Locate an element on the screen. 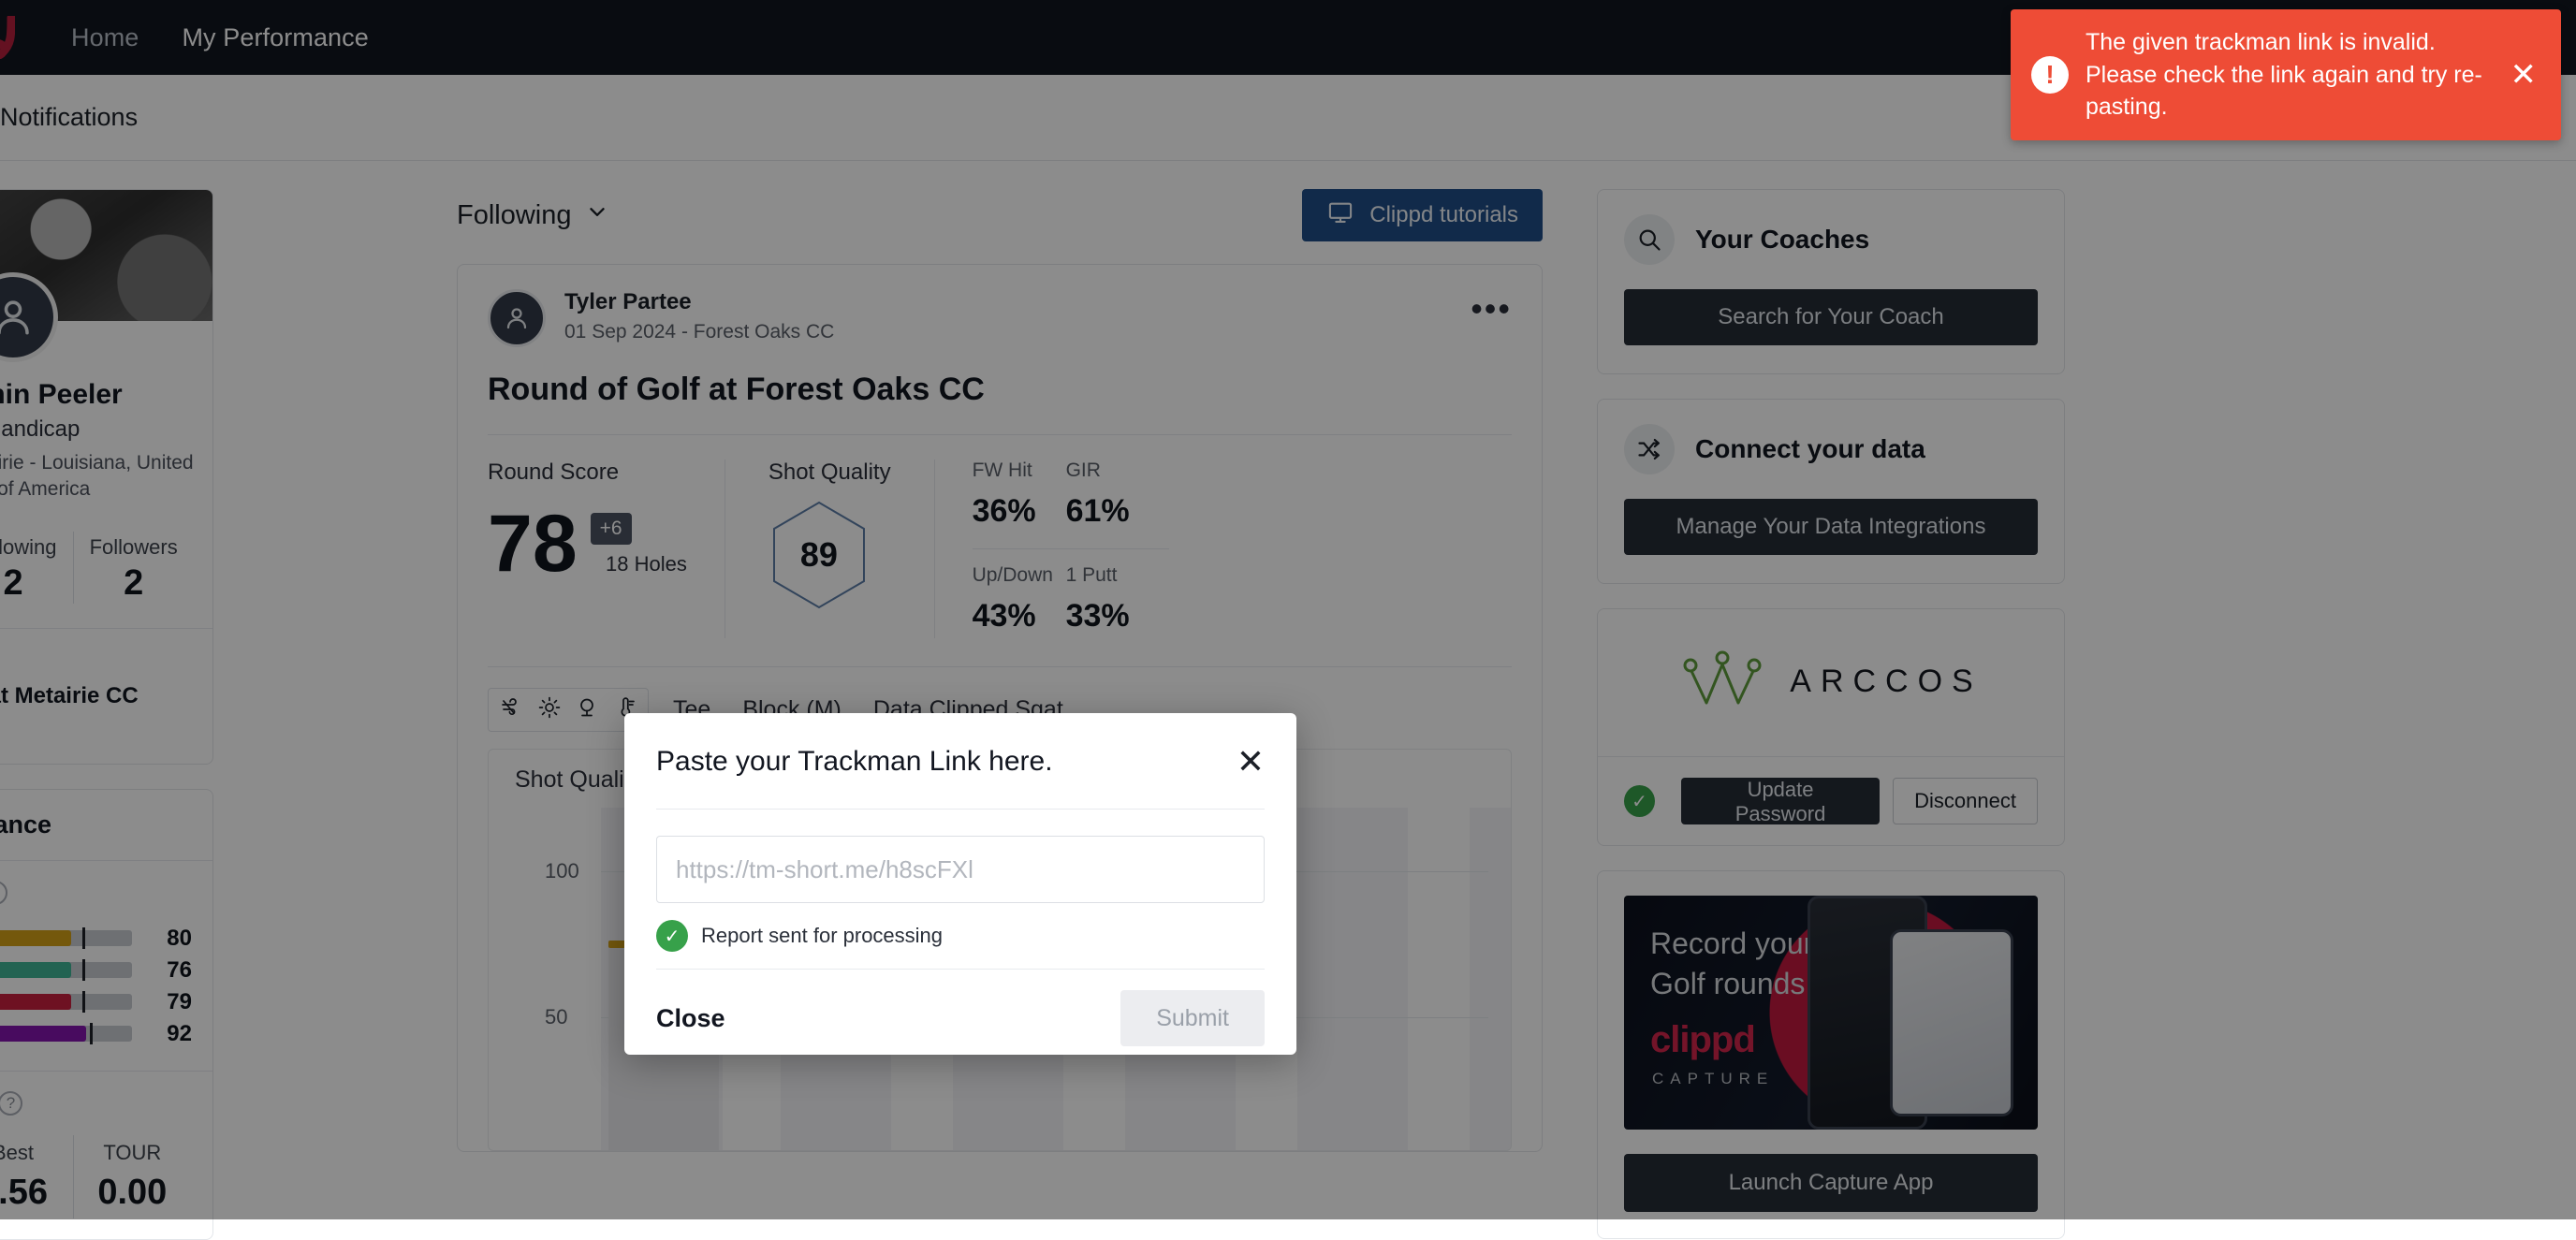  modal-status-text: Report sent for processing is located at coordinates (822, 936).